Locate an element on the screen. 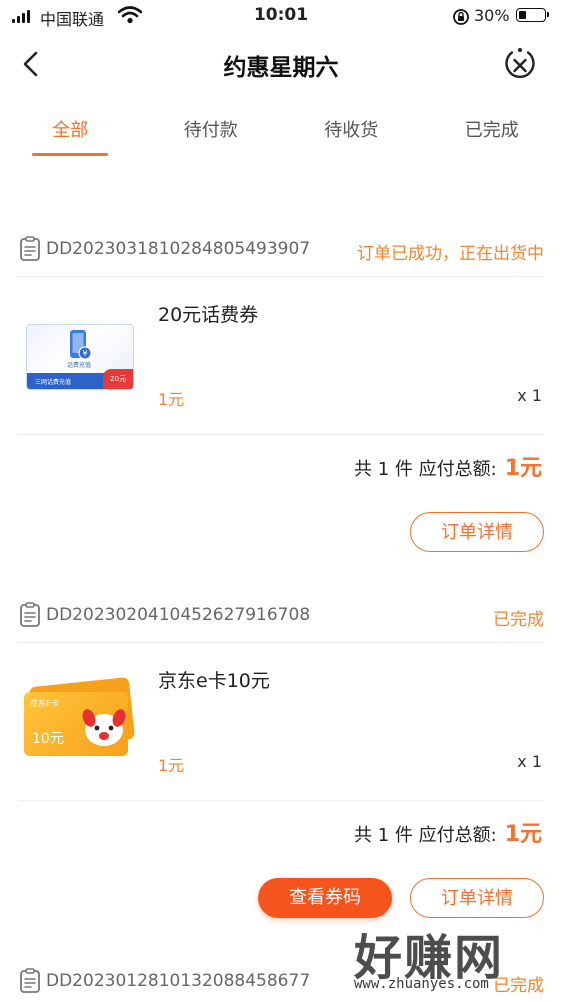 The height and width of the screenshot is (1002, 562). tab-all: 全部 is located at coordinates (70, 131).